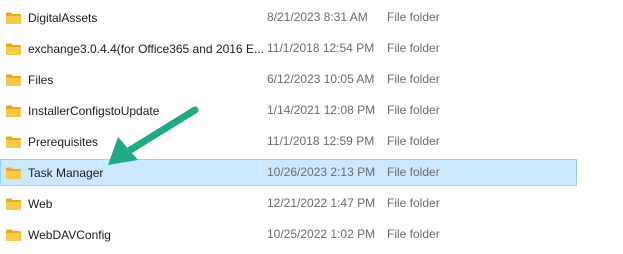  What do you see at coordinates (63, 141) in the screenshot?
I see `file-name: Prerequisites` at bounding box center [63, 141].